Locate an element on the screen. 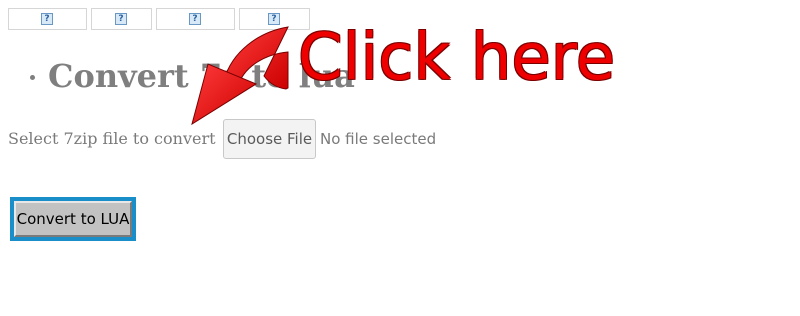 This screenshot has height=316, width=800. convert-to-lua-button: Convert to LUA is located at coordinates (73, 219).